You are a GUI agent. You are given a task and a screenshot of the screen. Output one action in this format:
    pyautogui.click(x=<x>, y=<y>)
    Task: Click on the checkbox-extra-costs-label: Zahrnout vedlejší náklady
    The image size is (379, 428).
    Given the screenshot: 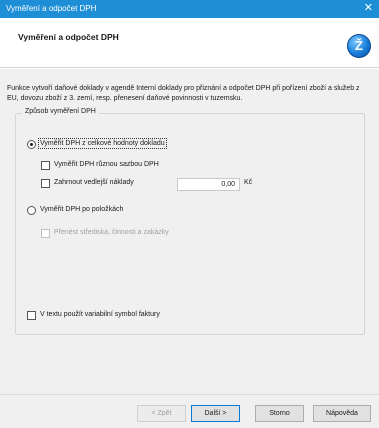 What is the action you would take?
    pyautogui.click(x=94, y=182)
    